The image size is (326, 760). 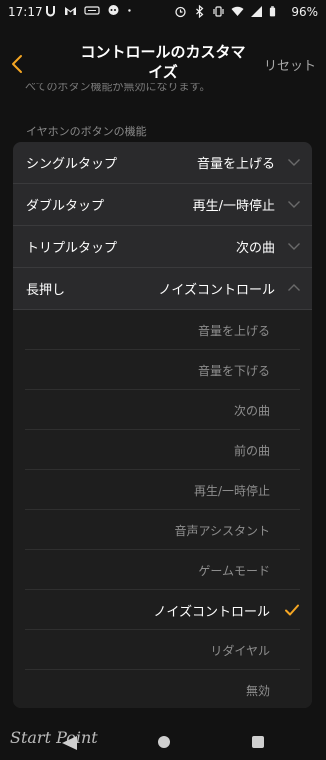 I want to click on system-icons, so click(x=225, y=11).